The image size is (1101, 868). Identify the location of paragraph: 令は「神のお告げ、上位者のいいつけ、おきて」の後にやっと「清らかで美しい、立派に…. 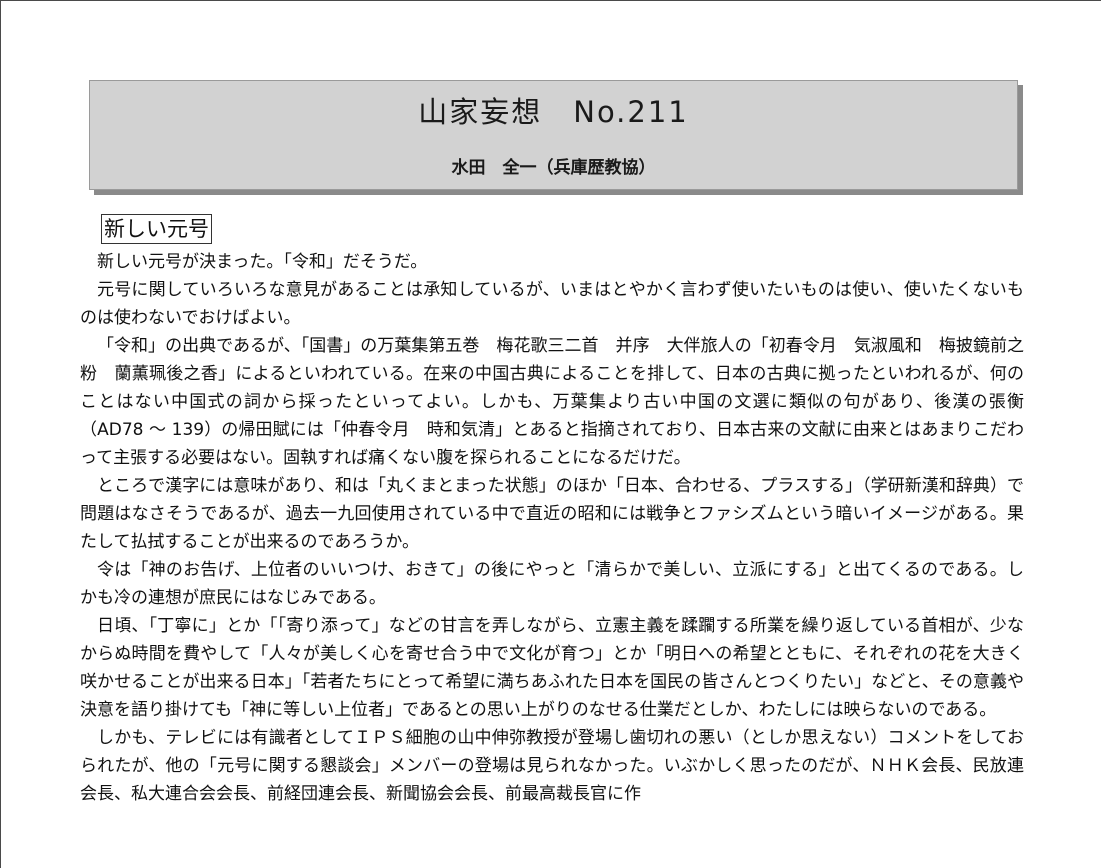
(552, 584).